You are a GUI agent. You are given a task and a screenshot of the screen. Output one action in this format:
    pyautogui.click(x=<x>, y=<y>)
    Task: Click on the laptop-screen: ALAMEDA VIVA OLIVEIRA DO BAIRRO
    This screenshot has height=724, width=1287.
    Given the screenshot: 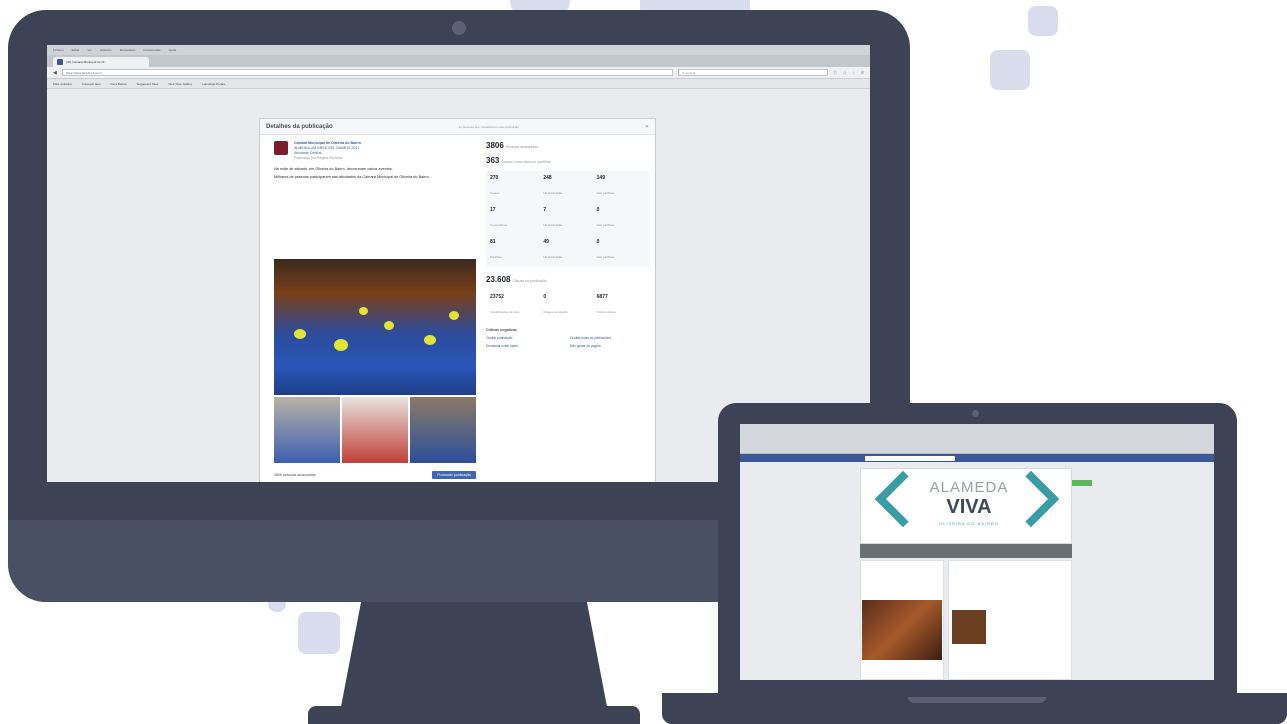 What is the action you would take?
    pyautogui.click(x=977, y=552)
    